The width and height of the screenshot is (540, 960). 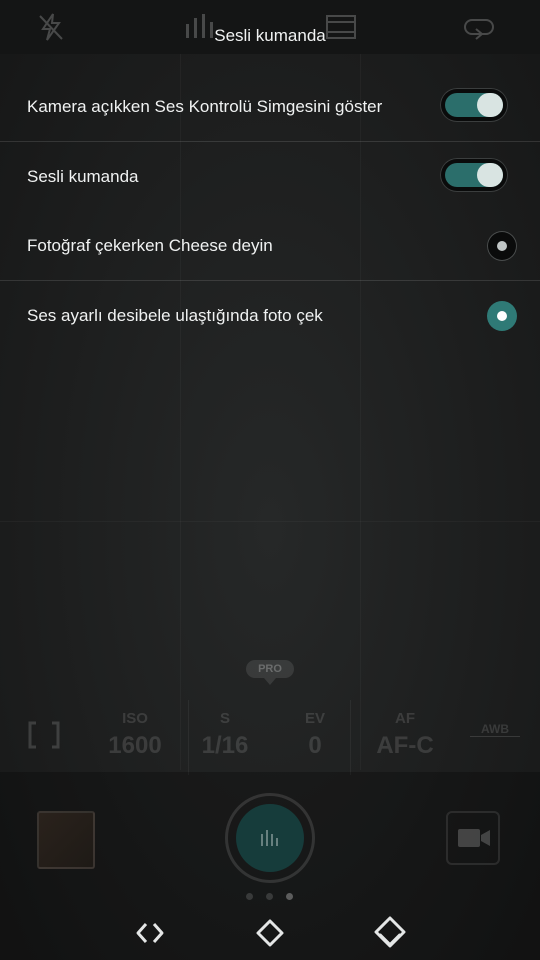 What do you see at coordinates (405, 718) in the screenshot?
I see `af-label: AF` at bounding box center [405, 718].